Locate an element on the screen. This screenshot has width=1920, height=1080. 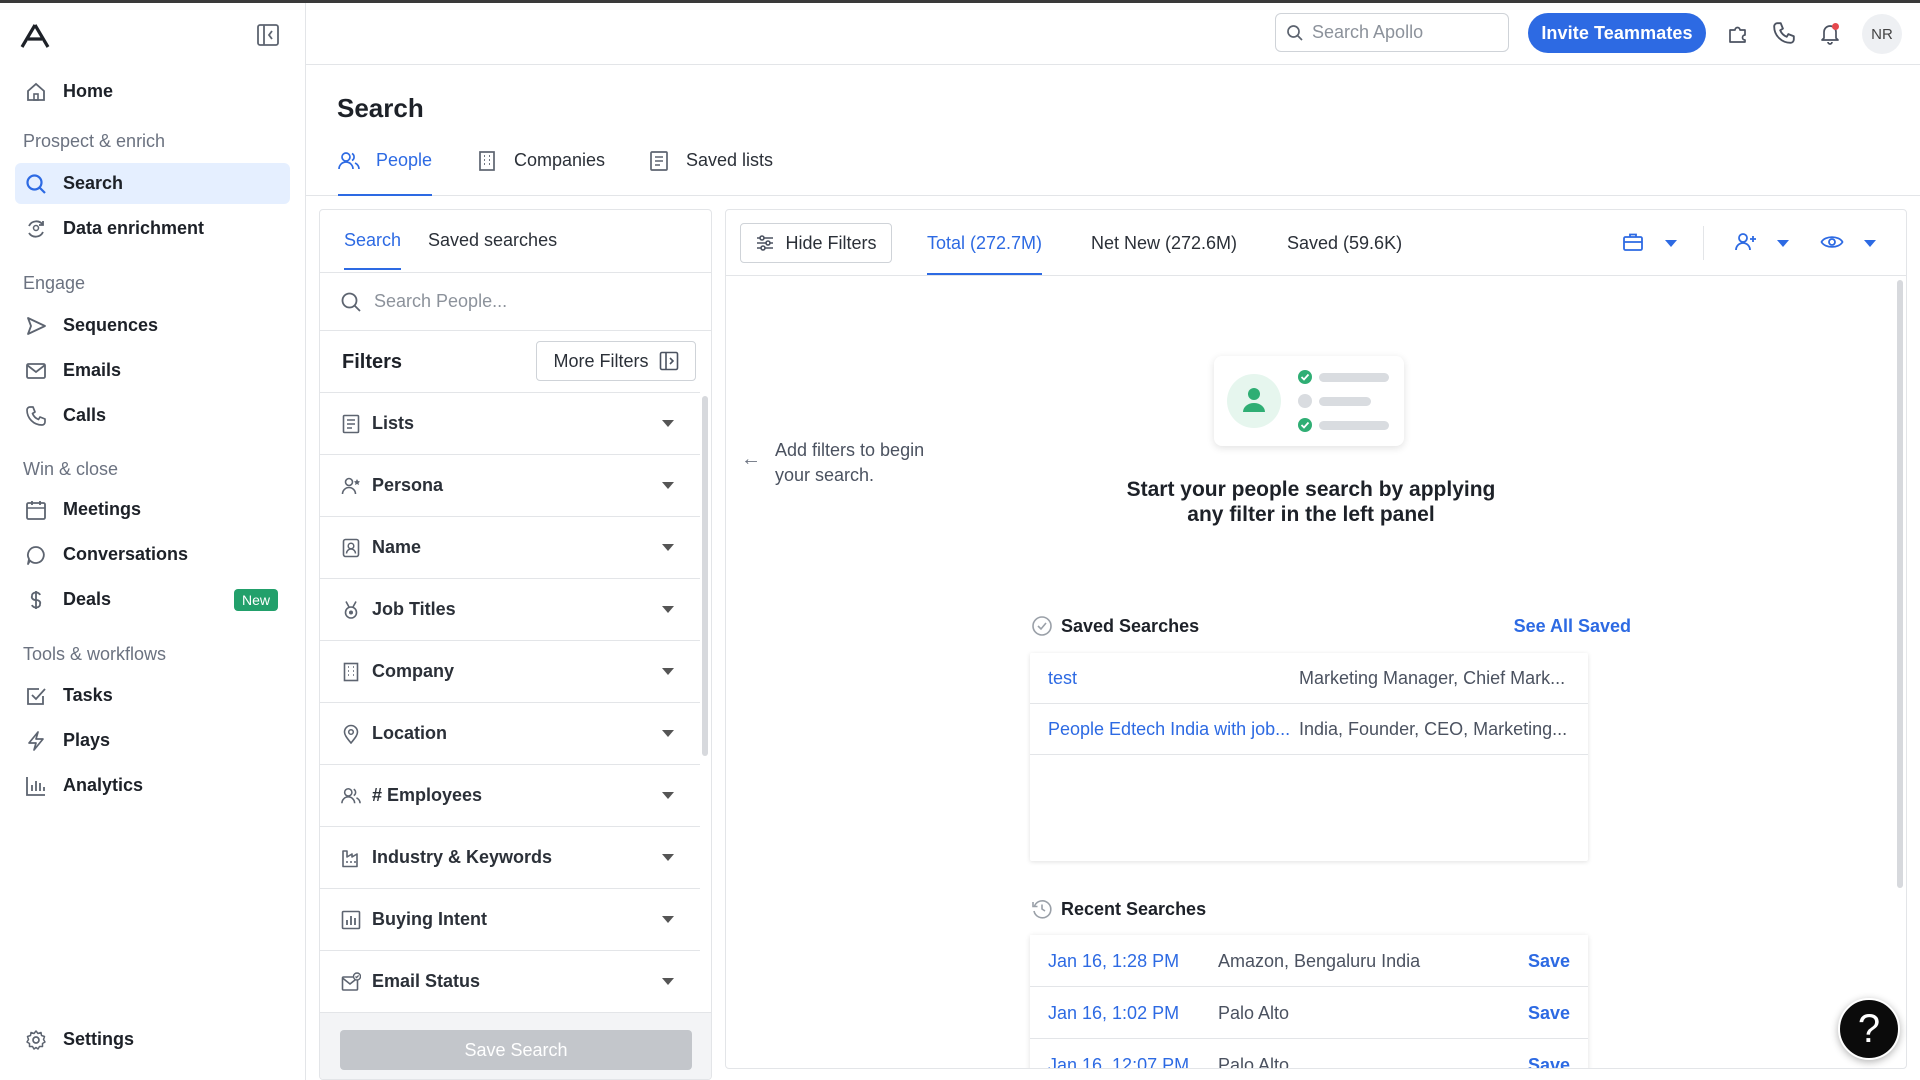
recent-search-row: Jan 16, 1:02 PM Palo Alto Save is located at coordinates (1309, 1013).